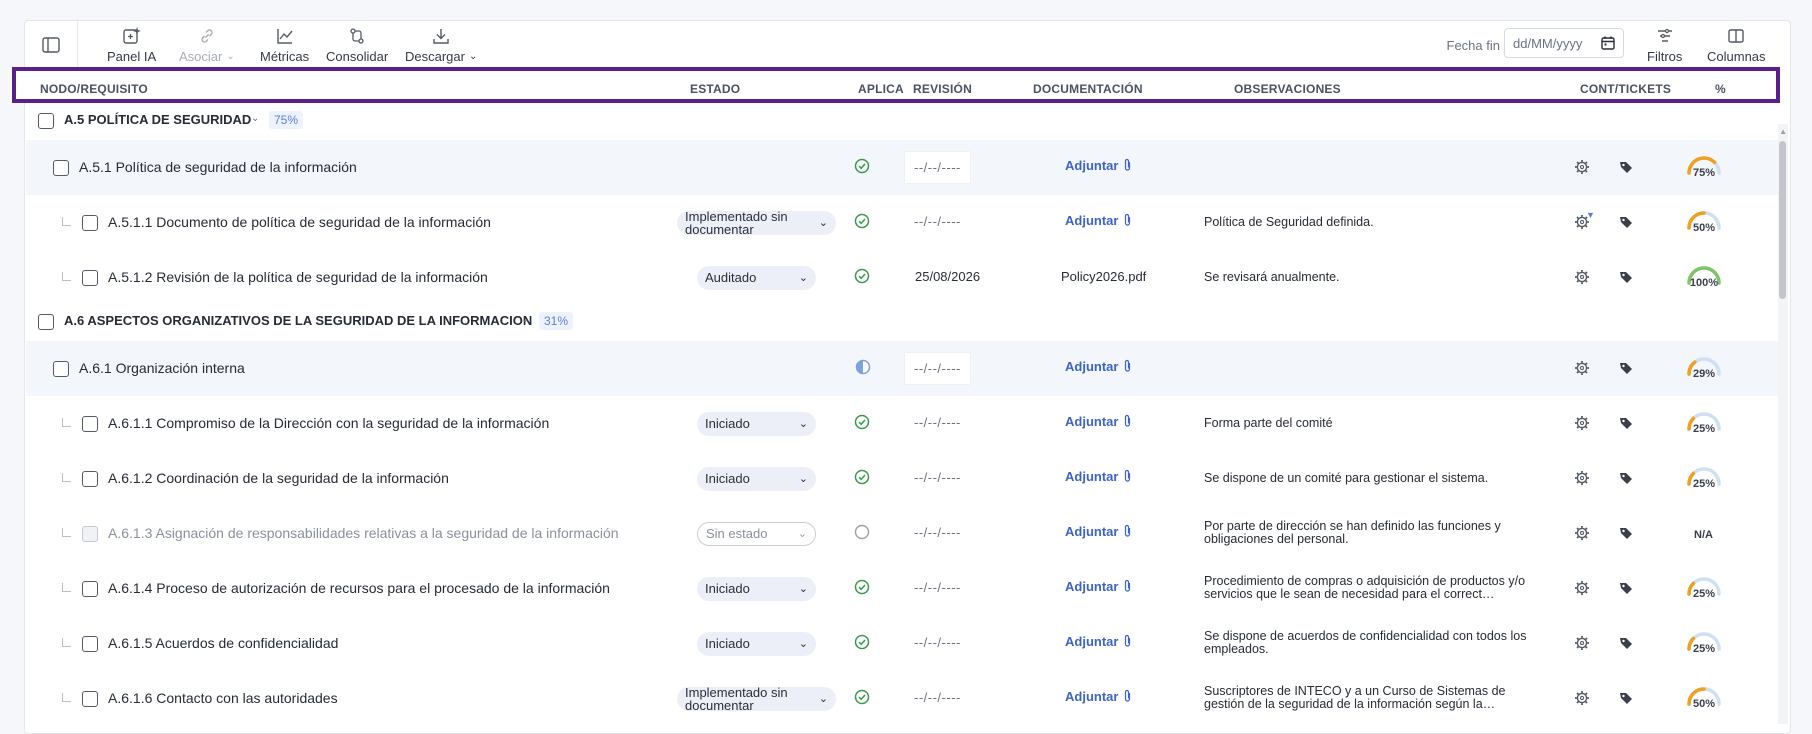  I want to click on panel-ia-button: Panel IA, so click(131, 46).